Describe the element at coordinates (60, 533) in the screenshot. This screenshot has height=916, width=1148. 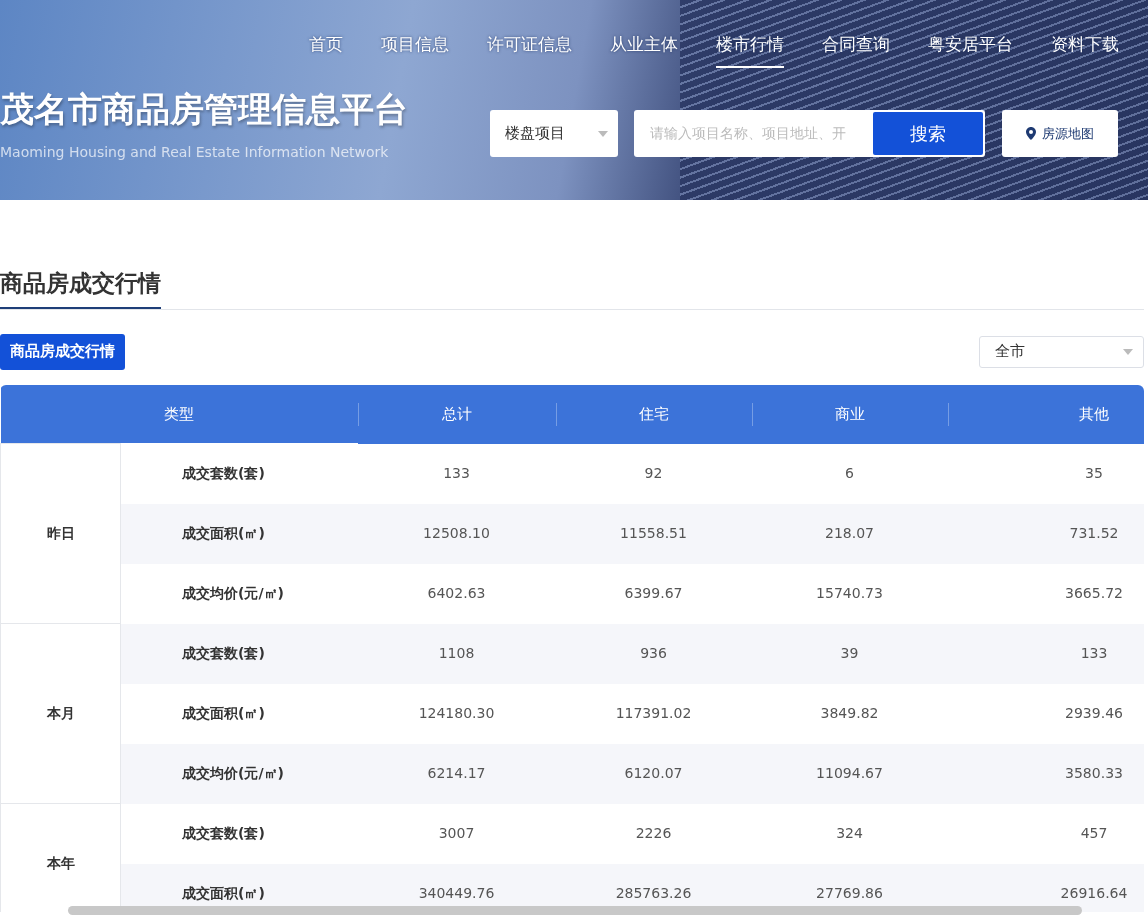
I see `period-cell: 昨日` at that location.